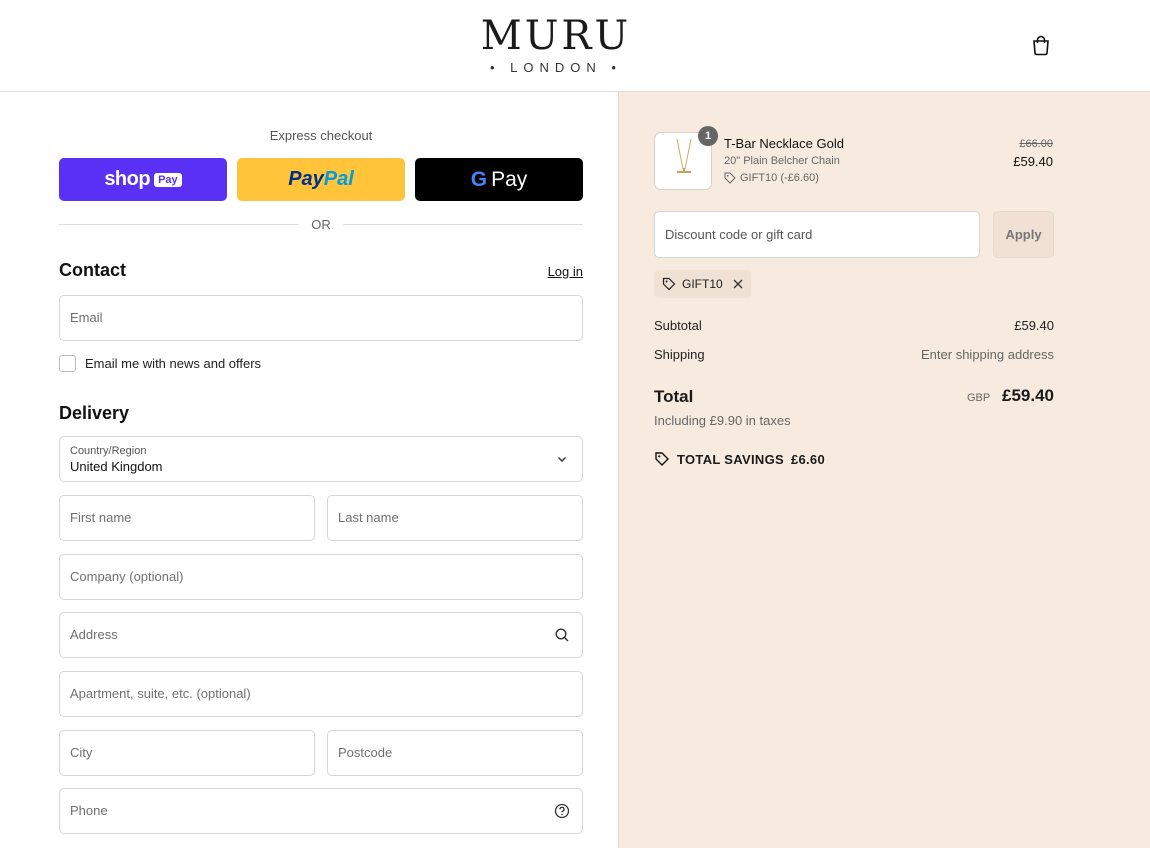 The width and height of the screenshot is (1150, 848). Describe the element at coordinates (67, 363) in the screenshot. I see `newsletter-checkbox` at that location.